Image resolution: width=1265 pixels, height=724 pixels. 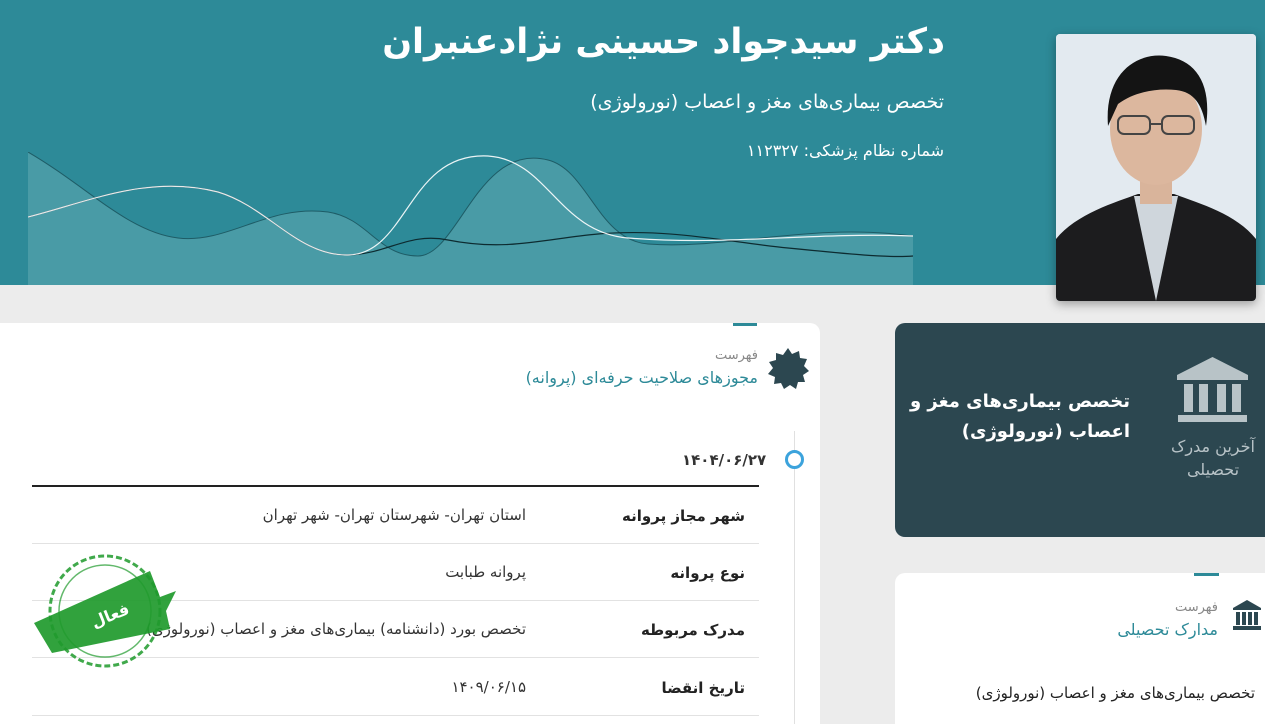 What do you see at coordinates (767, 102) in the screenshot?
I see `doctor-specialty: تخصص بیماری‌های مغز و اعصاب (نورولوژی)` at bounding box center [767, 102].